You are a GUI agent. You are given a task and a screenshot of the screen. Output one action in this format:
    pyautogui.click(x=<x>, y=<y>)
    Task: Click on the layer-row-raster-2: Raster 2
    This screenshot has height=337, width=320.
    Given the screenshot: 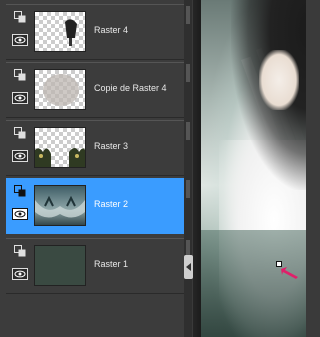 What is the action you would take?
    pyautogui.click(x=95, y=206)
    